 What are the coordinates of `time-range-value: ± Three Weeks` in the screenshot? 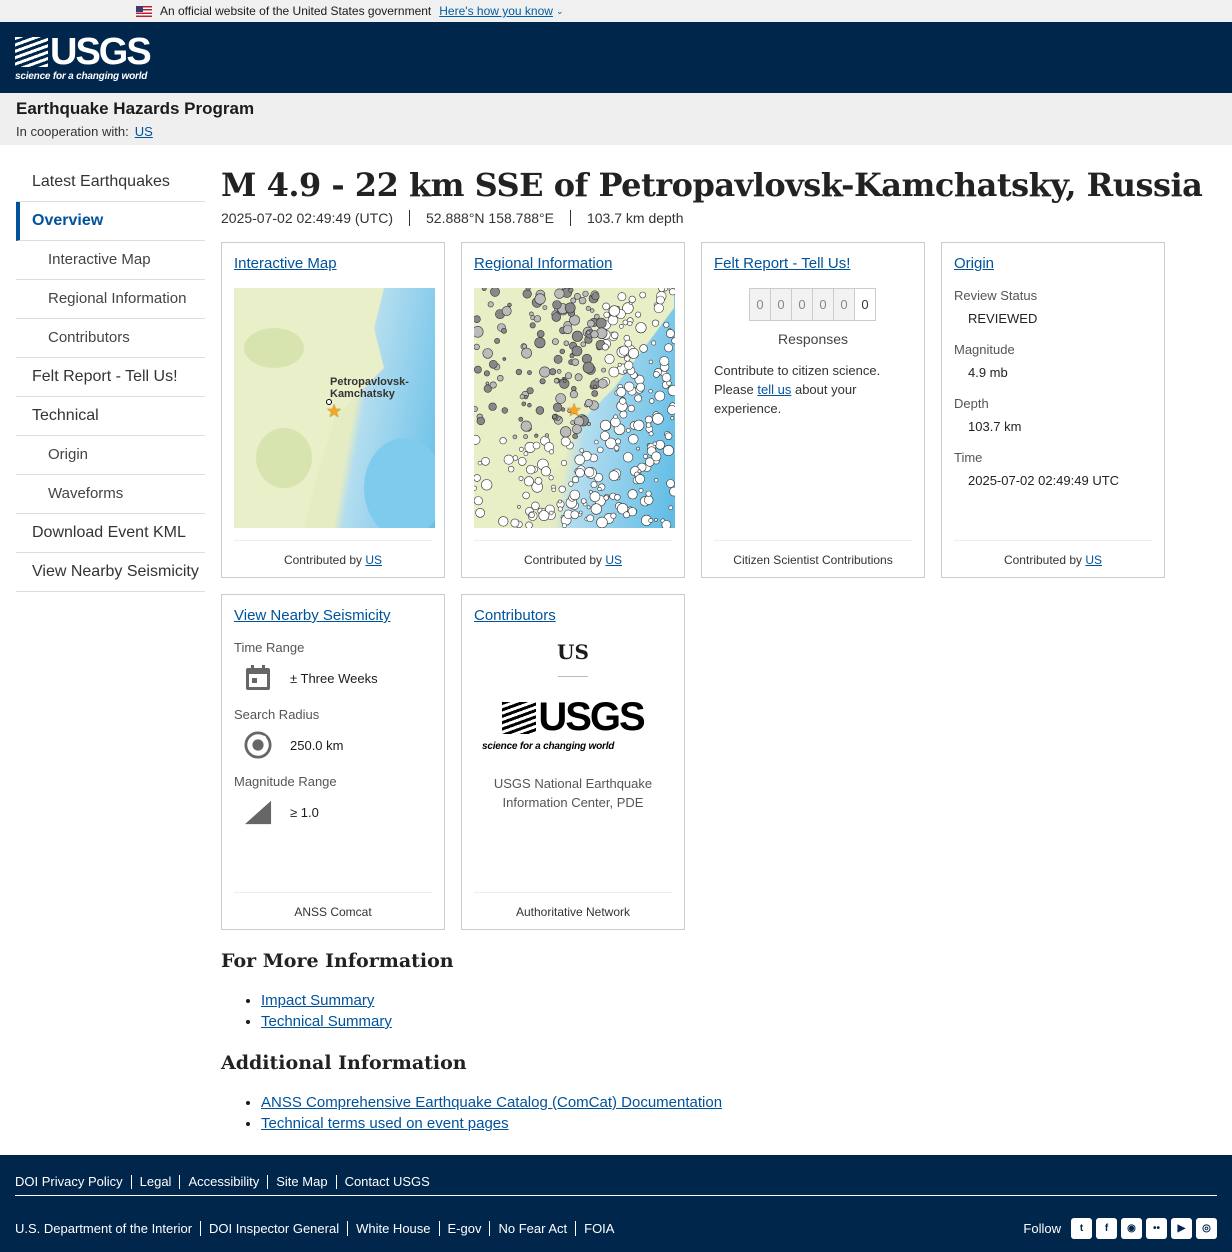 It's located at (334, 678).